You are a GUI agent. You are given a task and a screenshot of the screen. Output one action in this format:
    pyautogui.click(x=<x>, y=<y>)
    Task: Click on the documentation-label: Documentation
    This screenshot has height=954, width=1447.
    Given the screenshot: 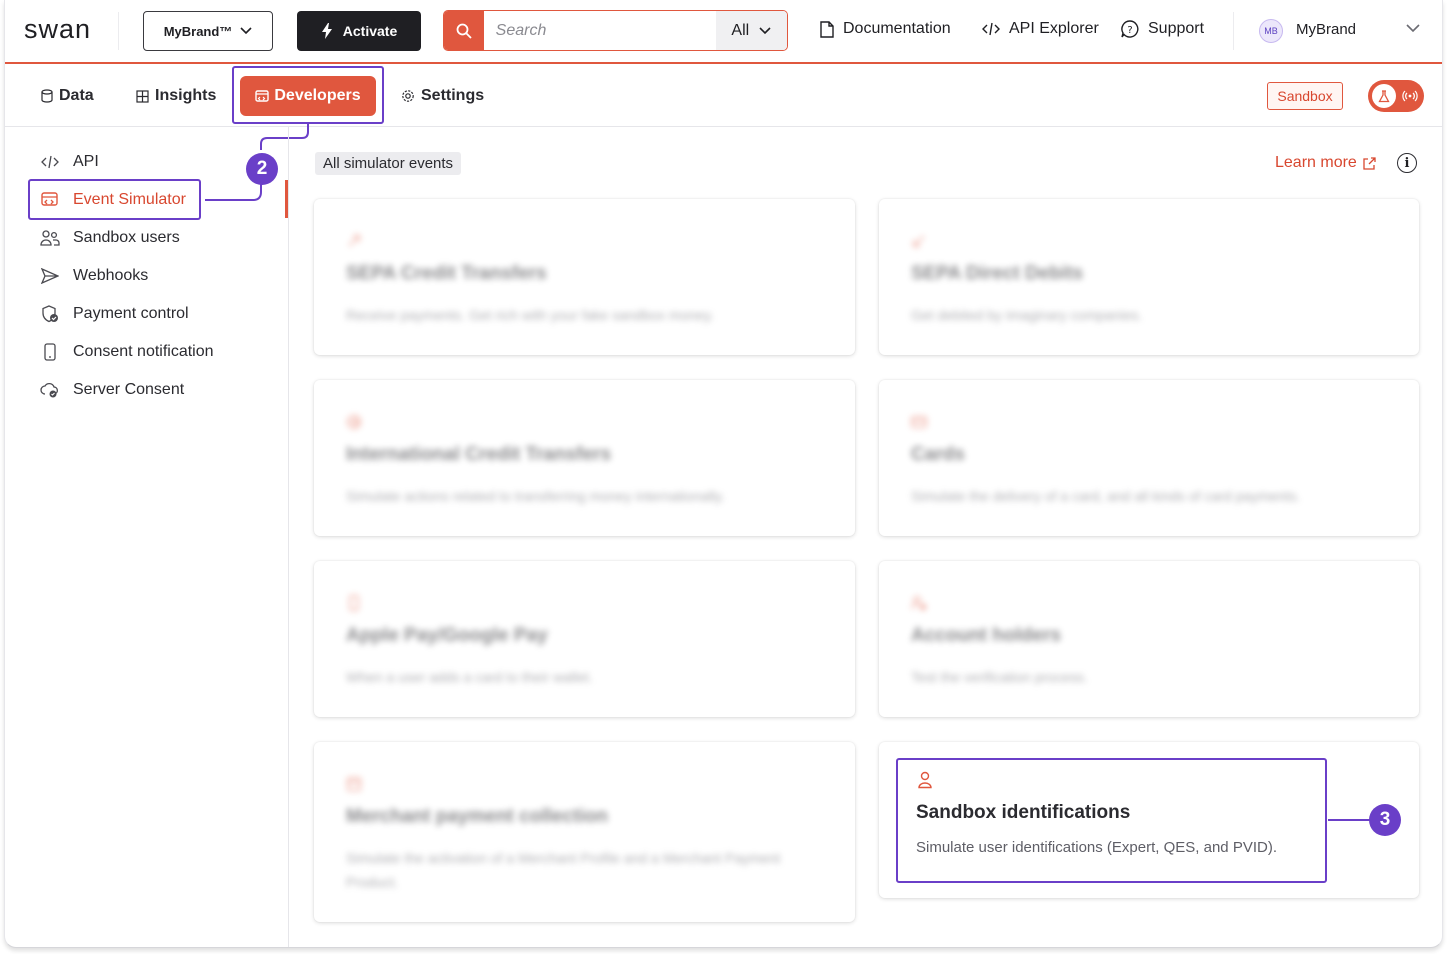 What is the action you would take?
    pyautogui.click(x=897, y=28)
    